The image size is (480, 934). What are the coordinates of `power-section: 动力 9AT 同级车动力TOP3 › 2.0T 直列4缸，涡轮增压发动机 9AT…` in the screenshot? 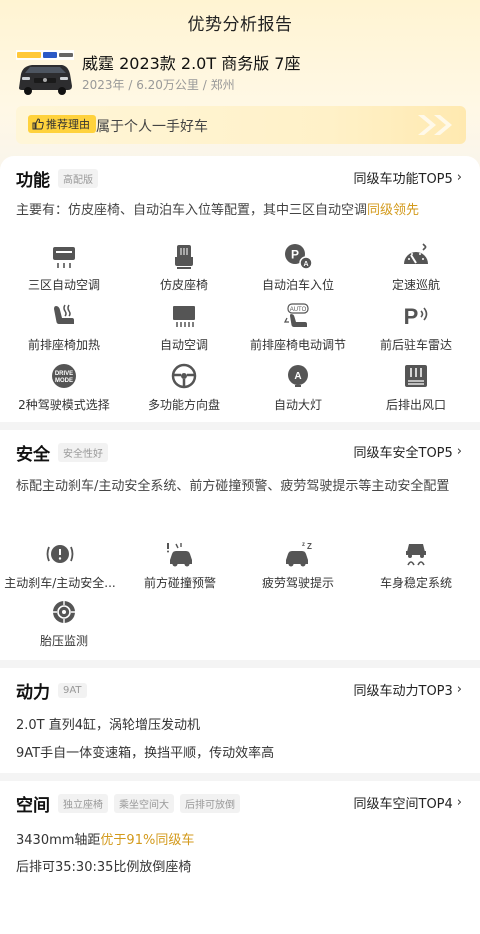 It's located at (240, 720).